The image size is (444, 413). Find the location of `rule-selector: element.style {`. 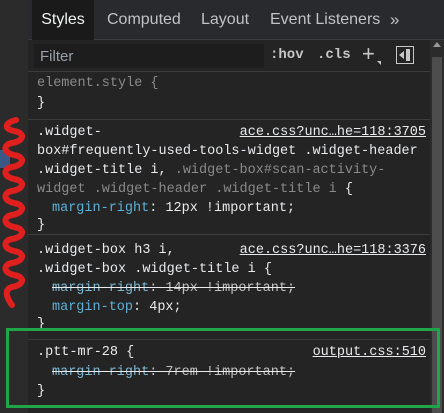

rule-selector: element.style { is located at coordinates (98, 83).